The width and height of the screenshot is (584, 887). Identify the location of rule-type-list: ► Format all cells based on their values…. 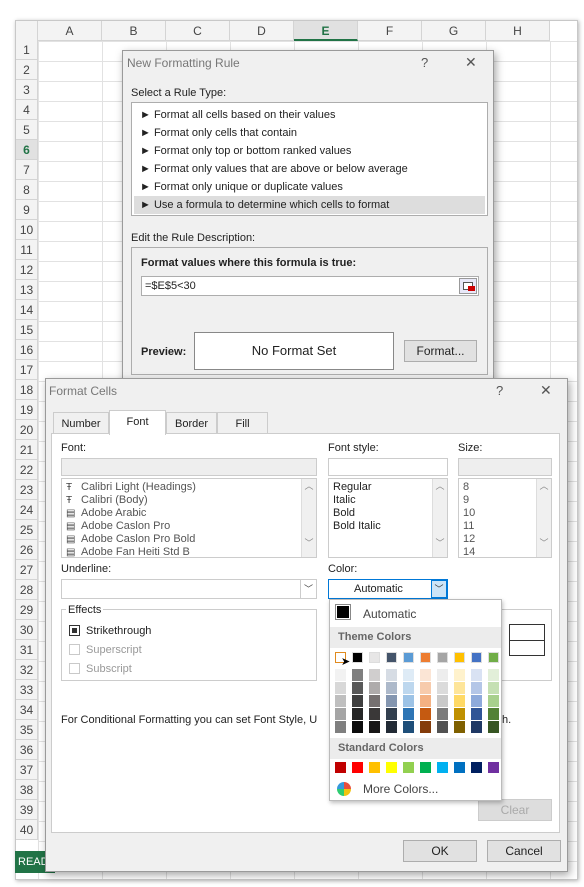
(309, 159).